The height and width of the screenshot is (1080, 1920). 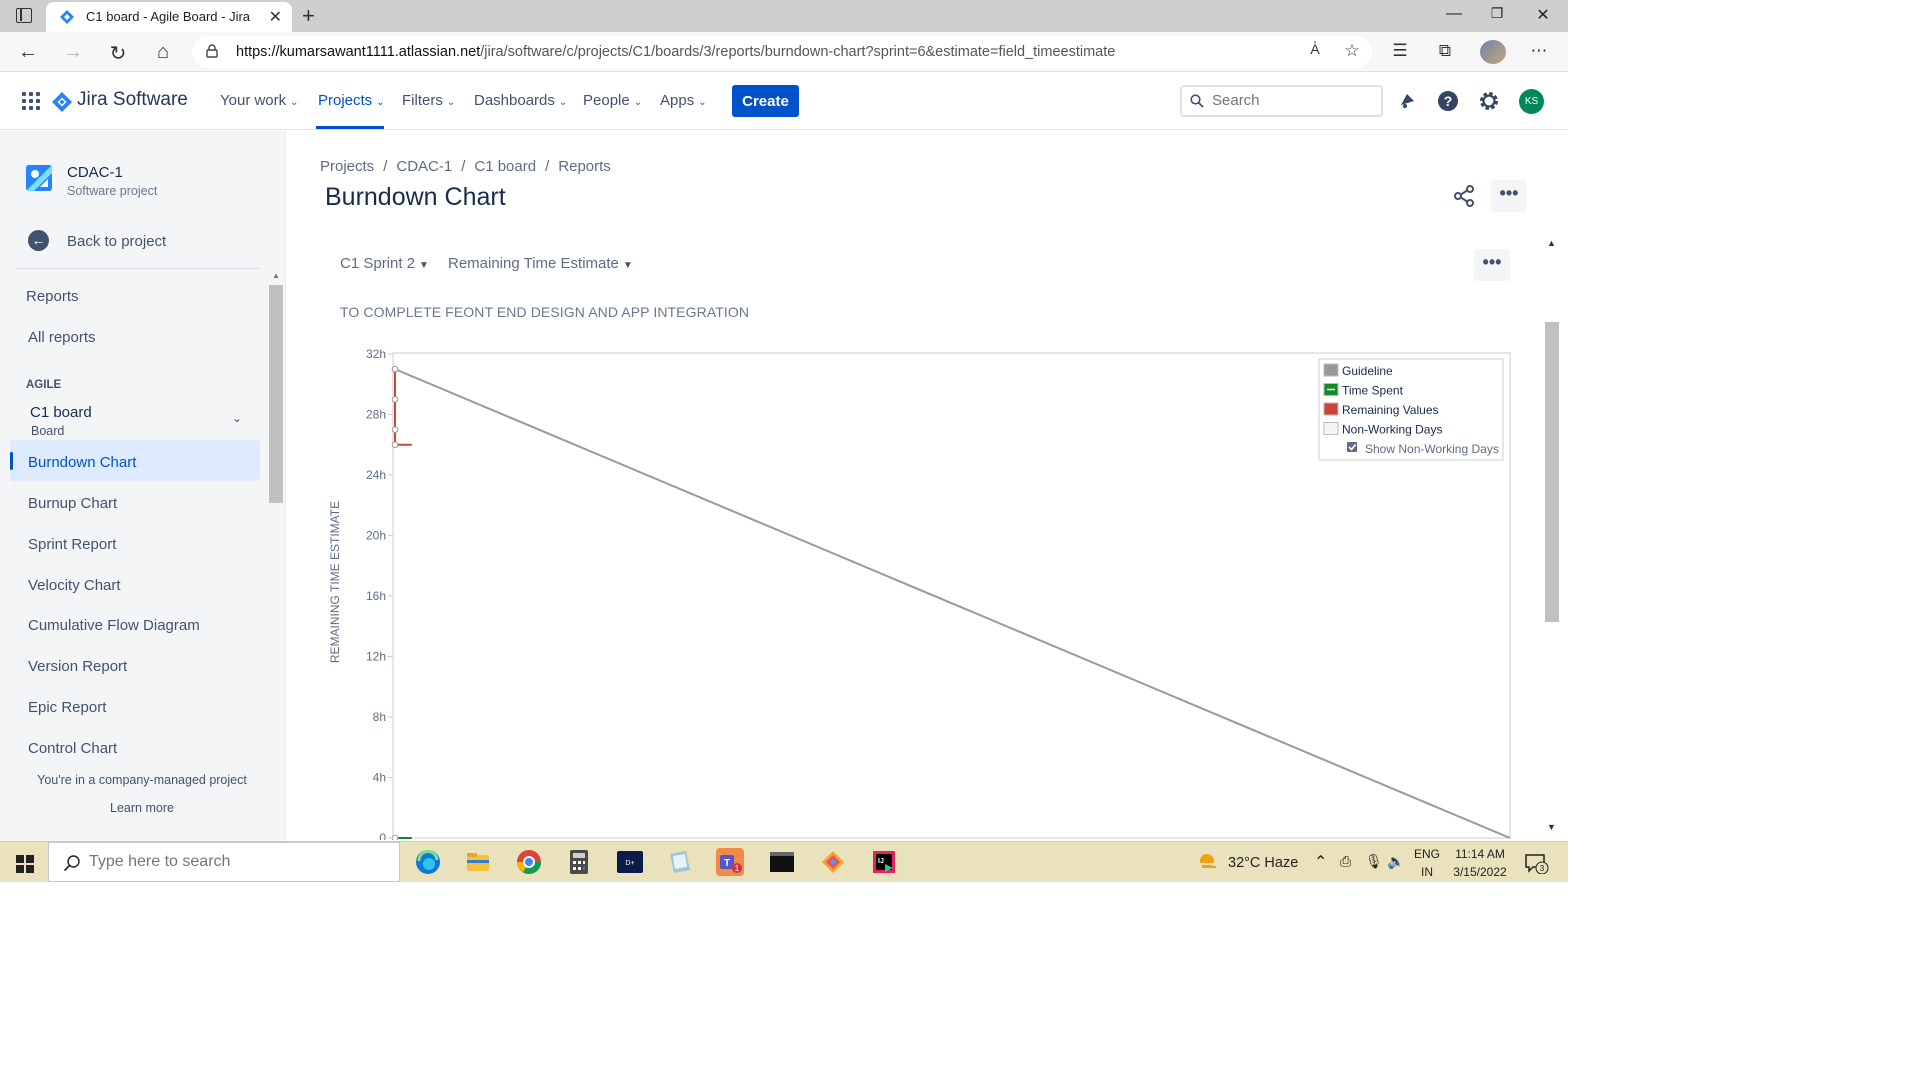 I want to click on sprint-select: C1 Sprint 2 ▼, so click(x=384, y=263).